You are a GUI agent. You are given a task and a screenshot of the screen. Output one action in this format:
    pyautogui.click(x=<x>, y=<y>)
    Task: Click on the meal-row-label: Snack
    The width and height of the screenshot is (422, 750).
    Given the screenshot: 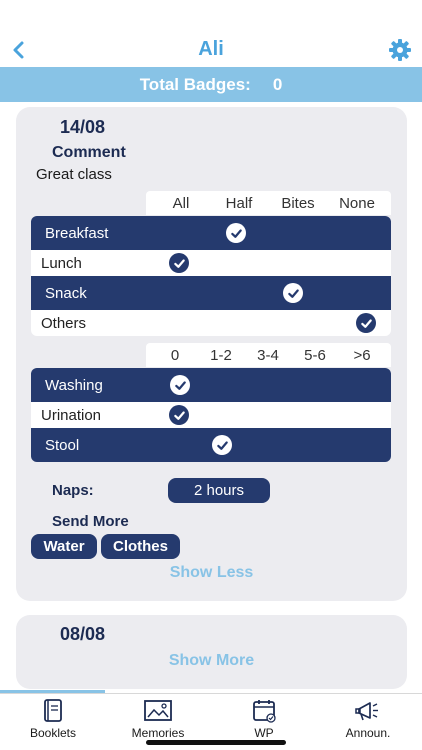 What is the action you would take?
    pyautogui.click(x=66, y=293)
    